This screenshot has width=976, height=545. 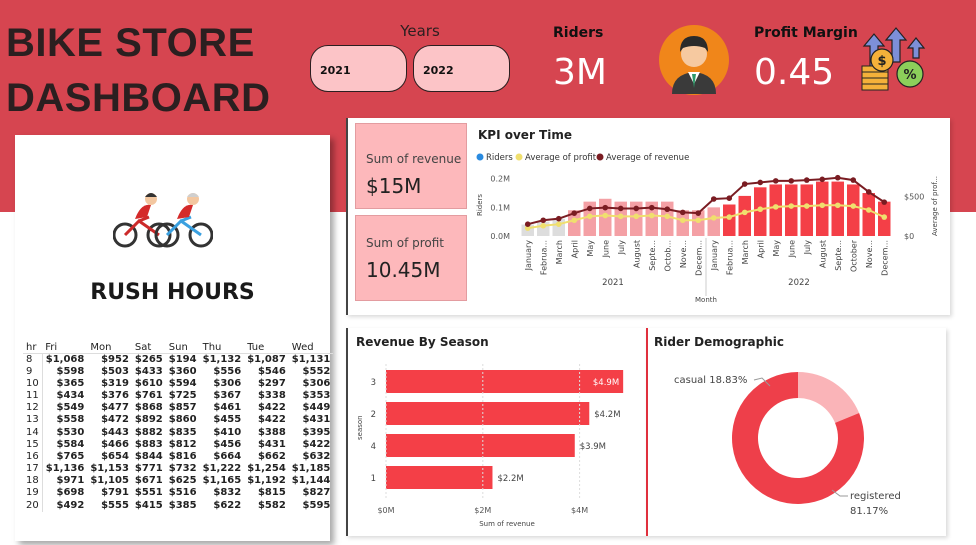 What do you see at coordinates (182, 344) in the screenshot?
I see `column-header-sun: Sun` at bounding box center [182, 344].